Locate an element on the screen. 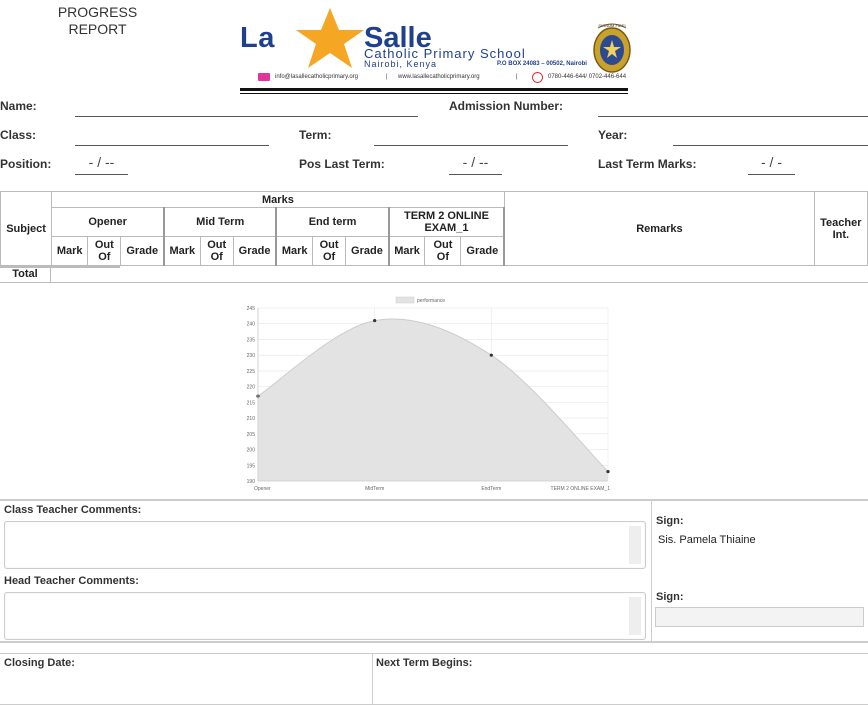 The width and height of the screenshot is (868, 705). opener-grade-header: Grade is located at coordinates (143, 251).